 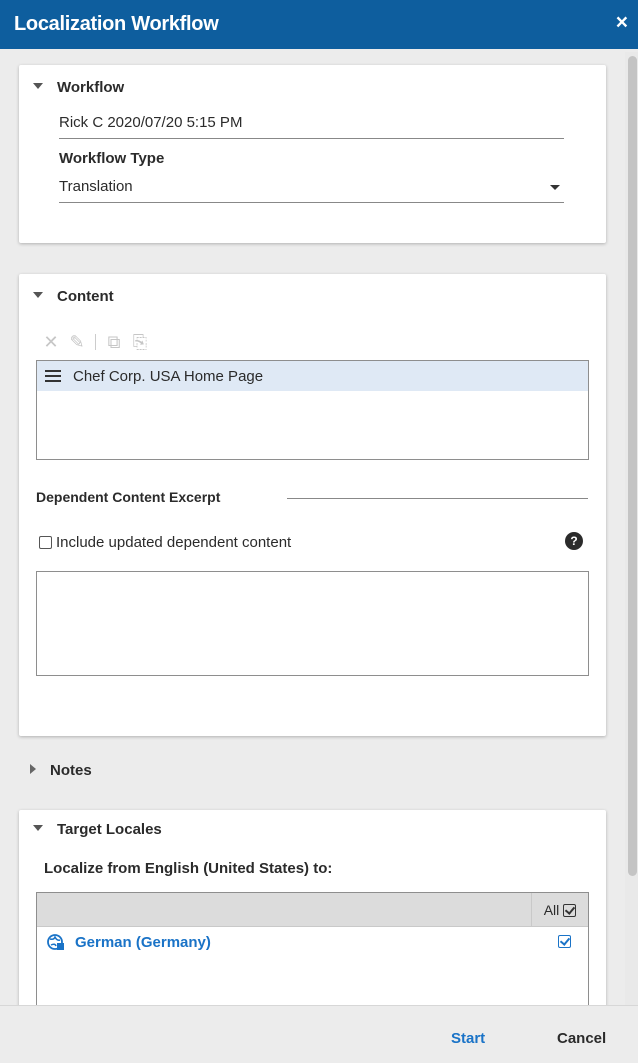 What do you see at coordinates (570, 910) in the screenshot?
I see `checkbox-checked-icon` at bounding box center [570, 910].